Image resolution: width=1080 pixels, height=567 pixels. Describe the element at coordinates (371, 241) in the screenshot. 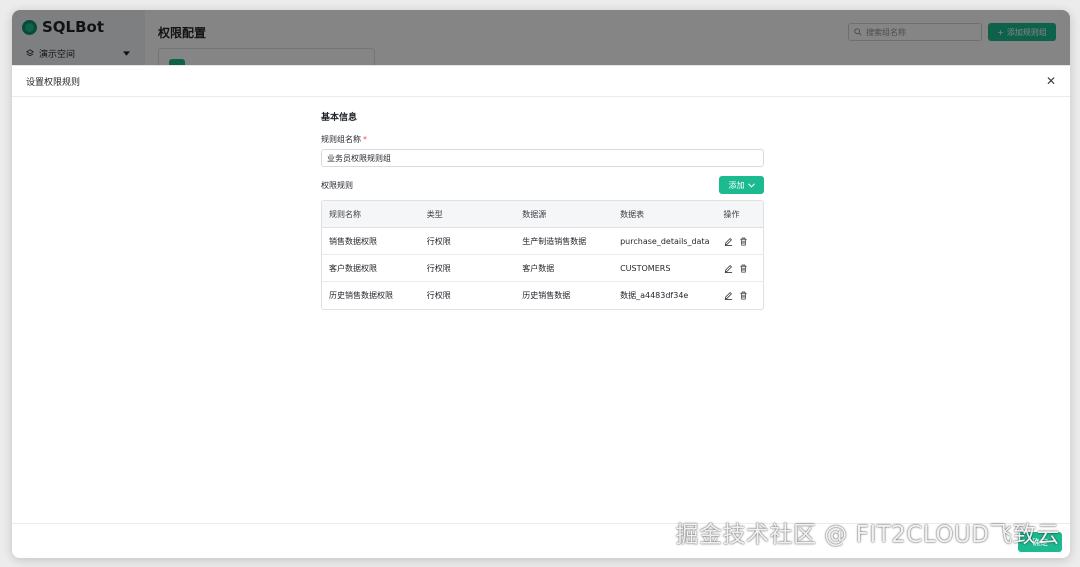

I see `cell-rule-name: 销售数据权限` at that location.